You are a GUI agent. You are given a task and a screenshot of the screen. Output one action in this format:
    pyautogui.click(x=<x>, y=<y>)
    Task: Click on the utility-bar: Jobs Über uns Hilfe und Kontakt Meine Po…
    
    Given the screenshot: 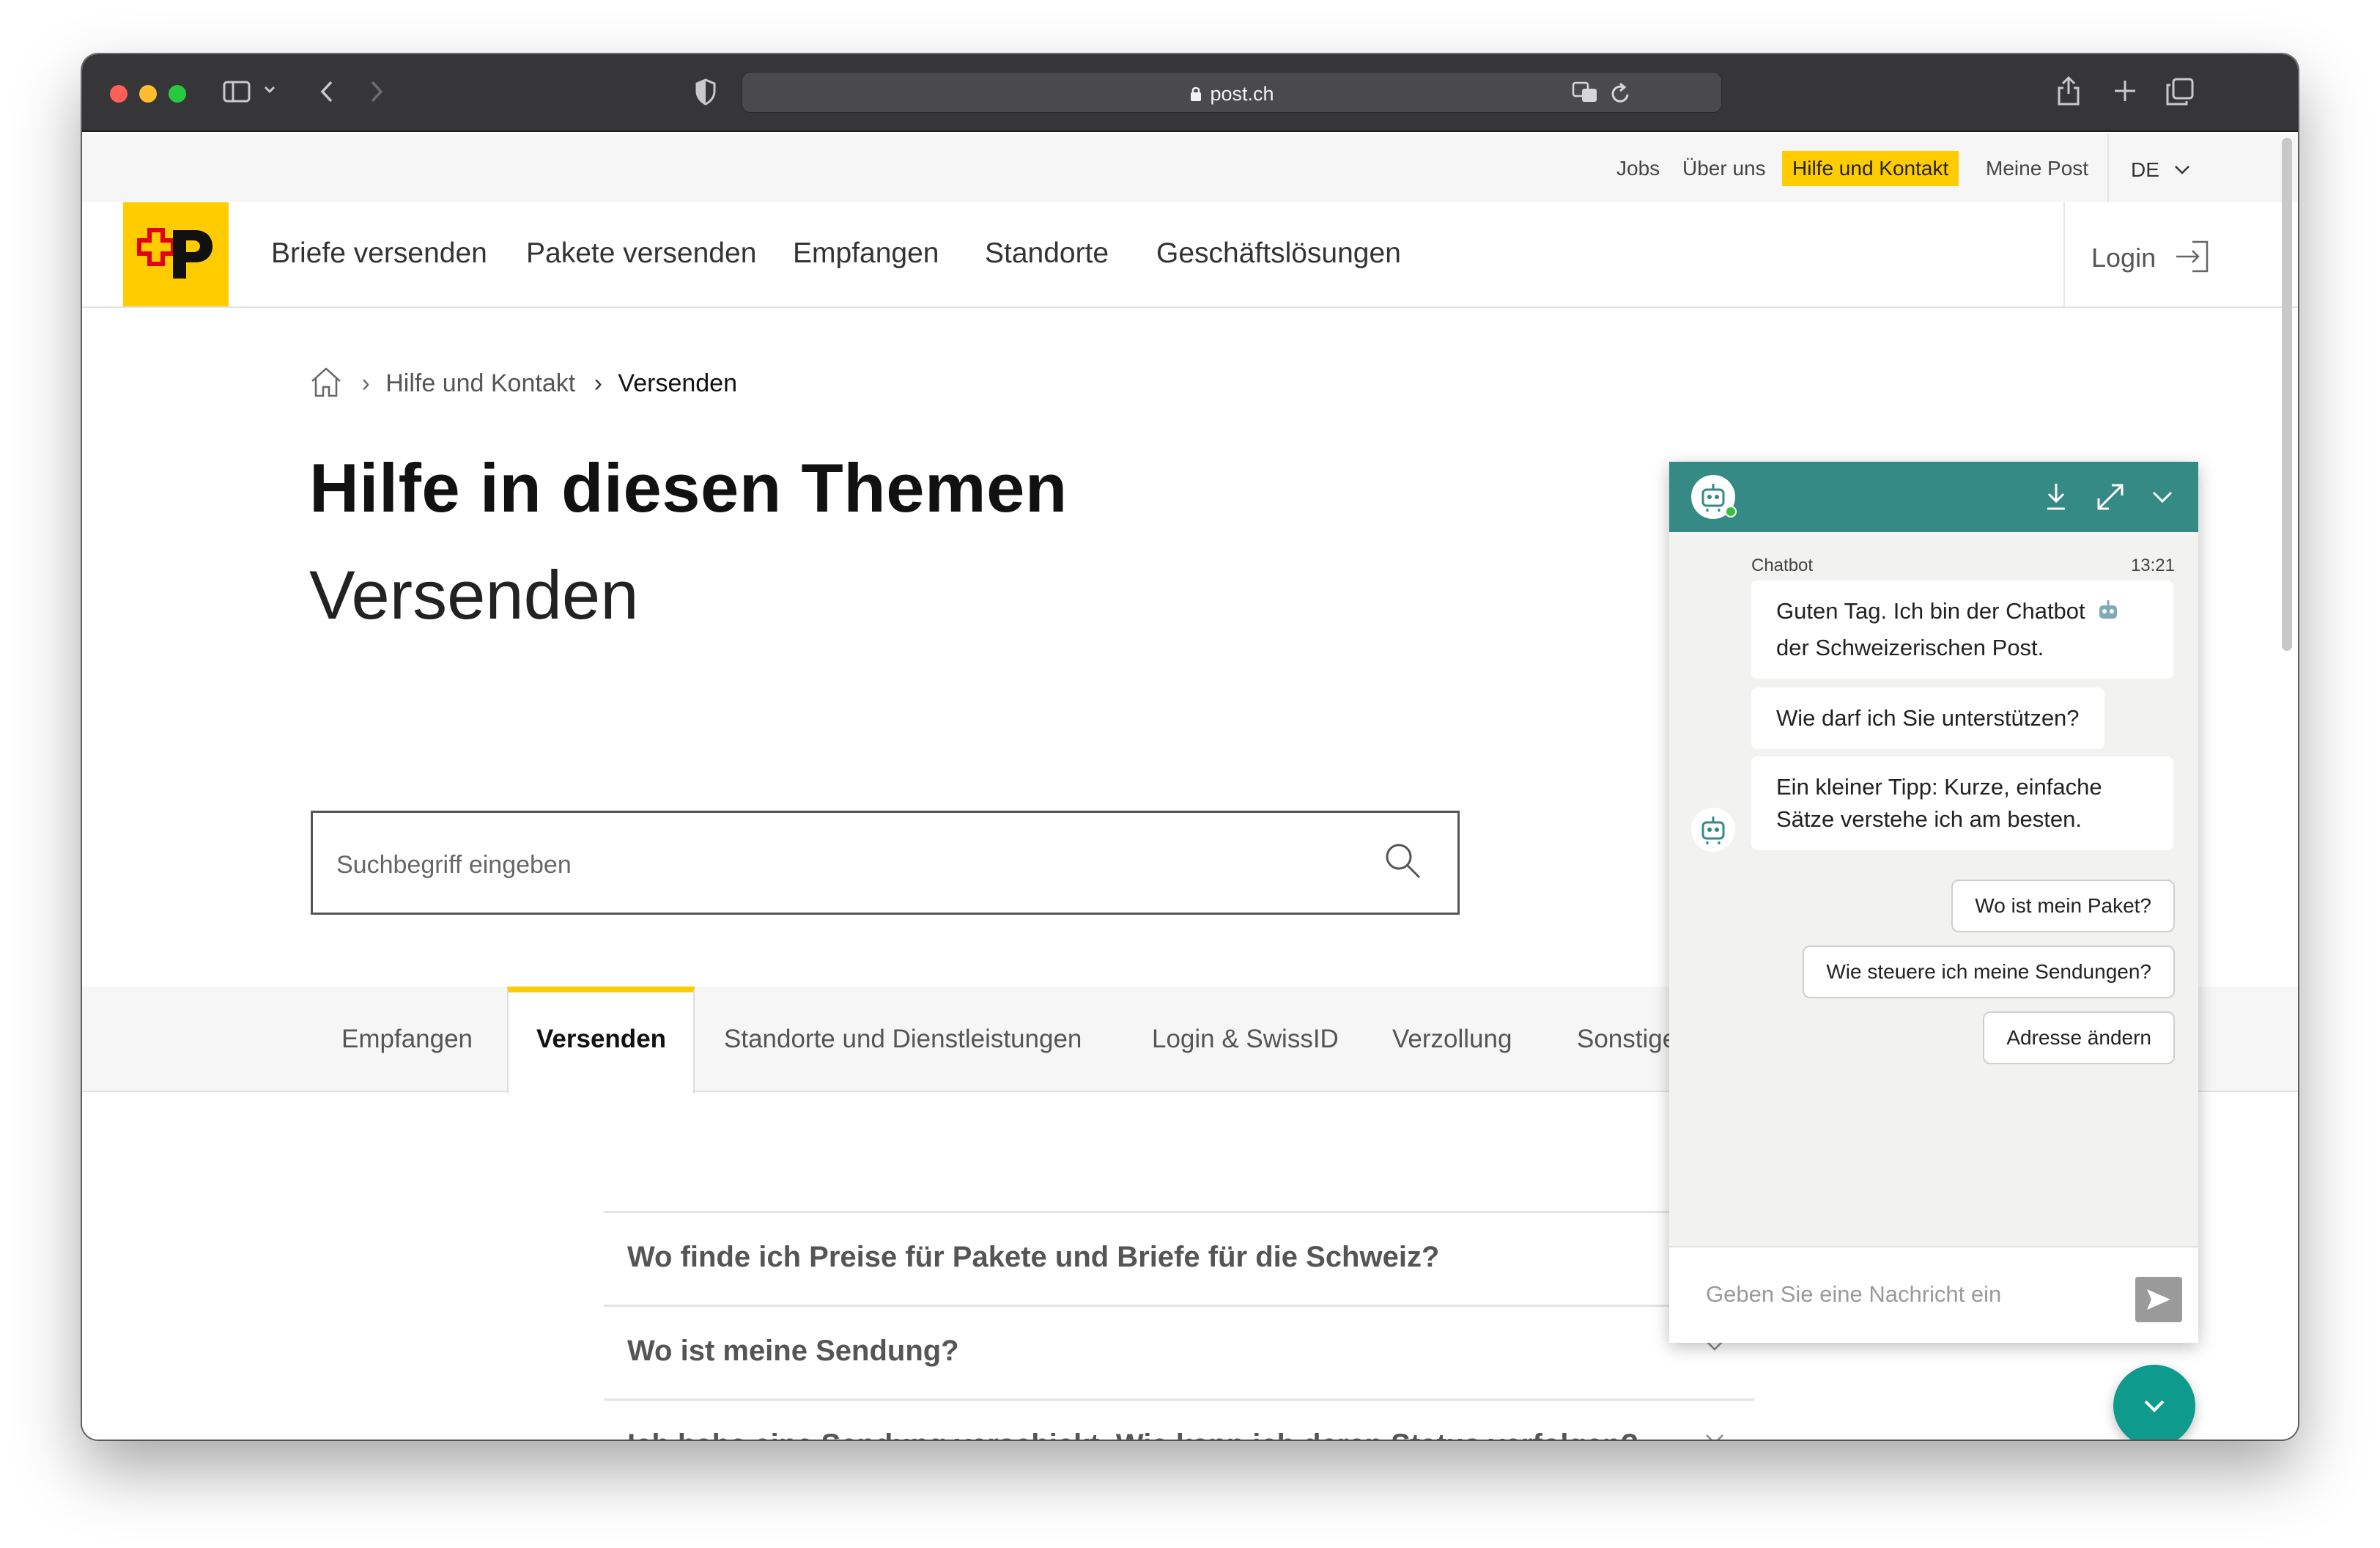 What is the action you would take?
    pyautogui.click(x=1190, y=167)
    